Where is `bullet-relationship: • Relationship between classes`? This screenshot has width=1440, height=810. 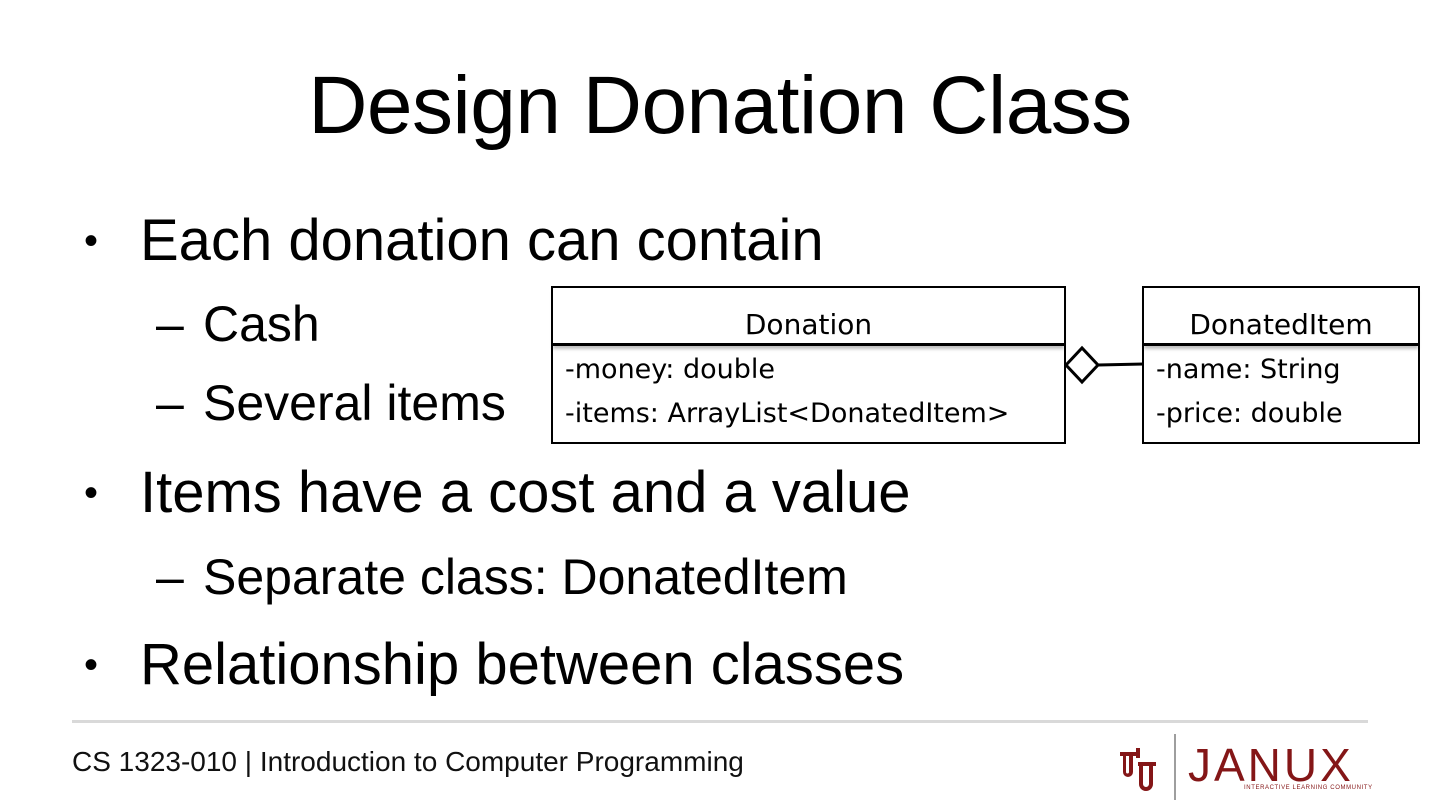
bullet-relationship: • Relationship between classes is located at coordinates (584, 665).